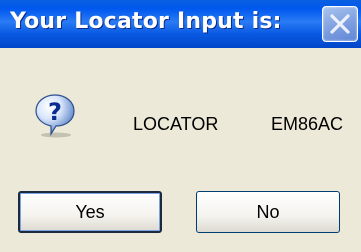 The image size is (361, 252). I want to click on locator-label: LOCATOR, so click(176, 124).